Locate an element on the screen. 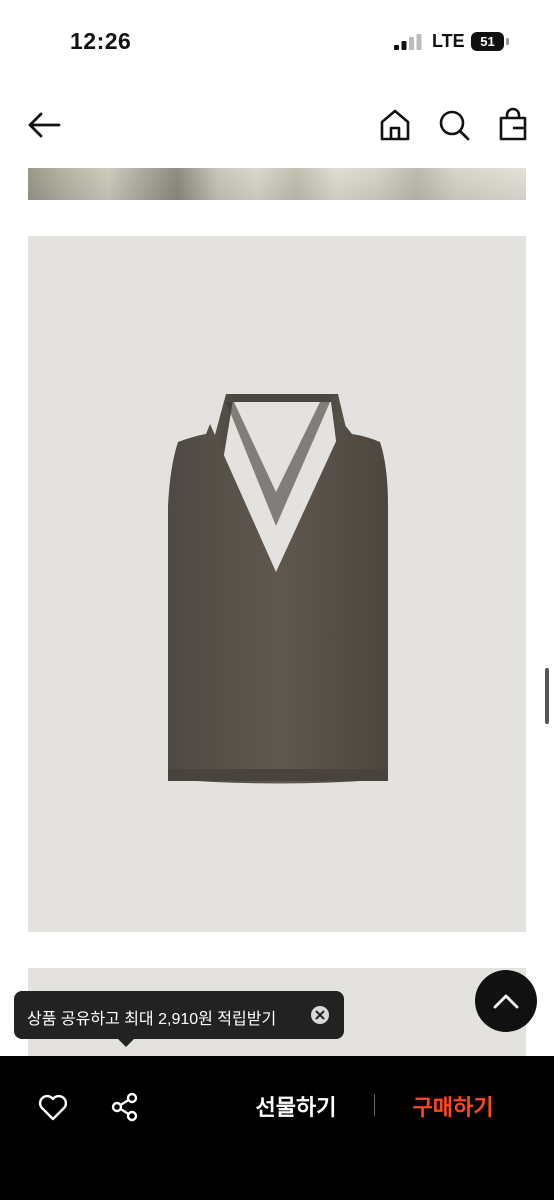  bottom-action-bar: 선물하기 구매하기 is located at coordinates (277, 1128).